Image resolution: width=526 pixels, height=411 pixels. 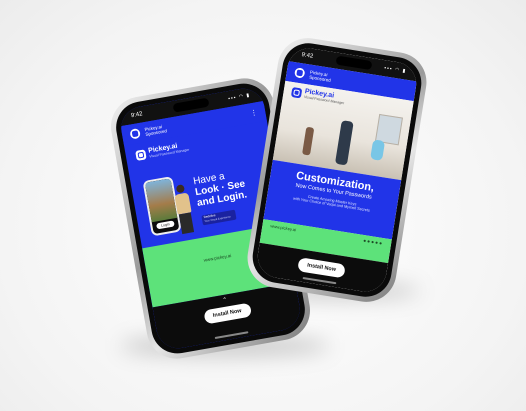 What do you see at coordinates (165, 225) in the screenshot?
I see `login-chip: Login` at bounding box center [165, 225].